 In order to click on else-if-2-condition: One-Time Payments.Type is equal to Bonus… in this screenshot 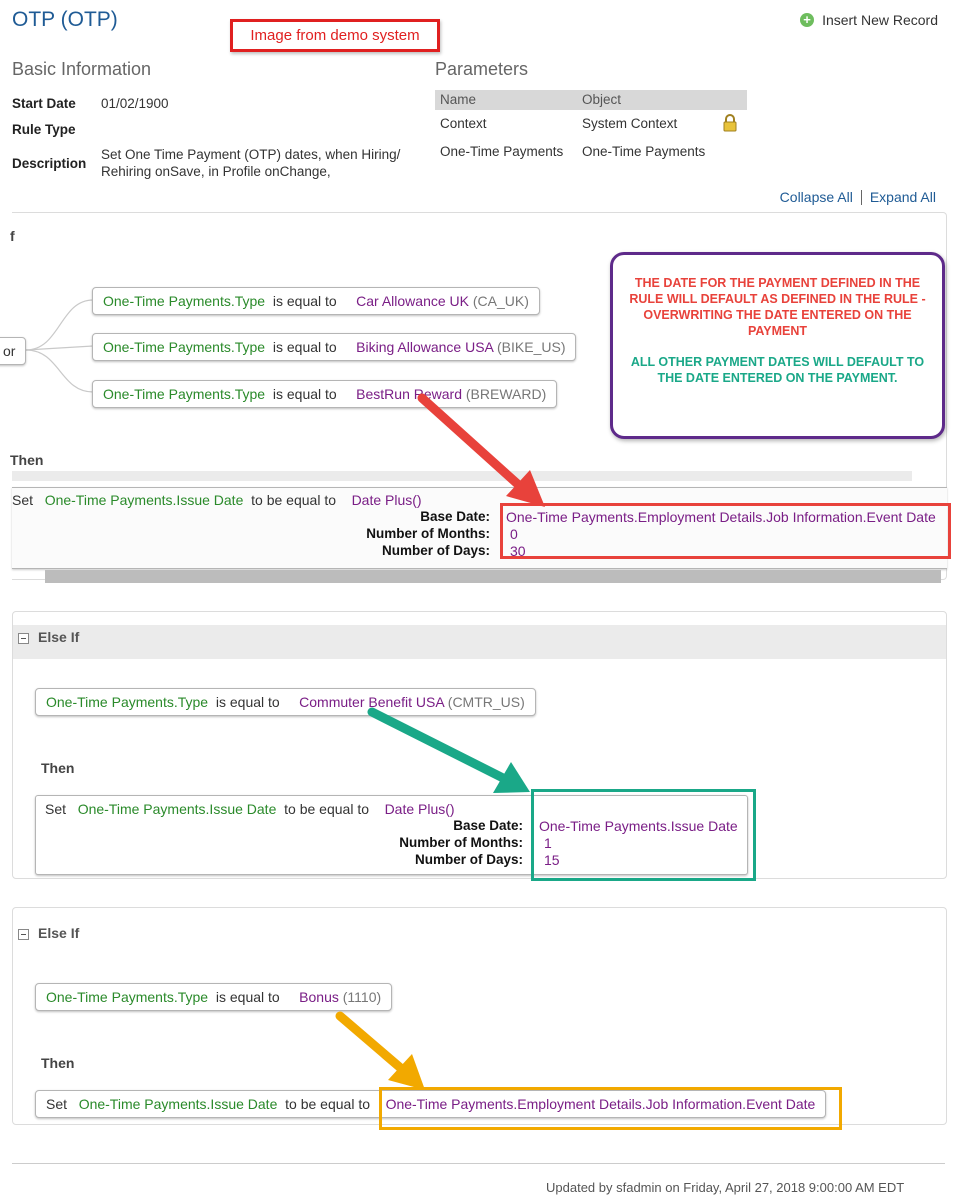, I will do `click(214, 997)`.